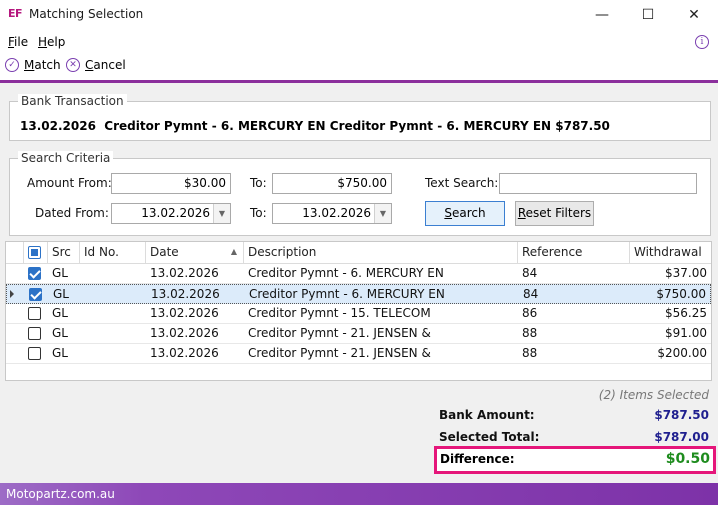  I want to click on close-icon: ✕, so click(694, 15).